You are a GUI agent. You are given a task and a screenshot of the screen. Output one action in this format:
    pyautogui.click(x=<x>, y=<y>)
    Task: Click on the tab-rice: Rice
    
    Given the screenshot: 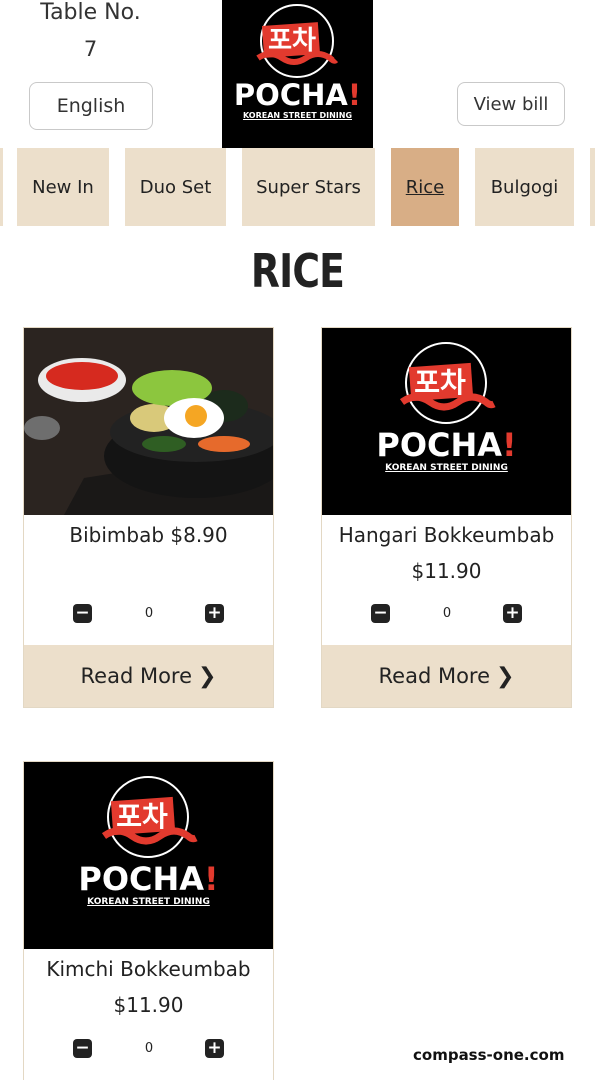 What is the action you would take?
    pyautogui.click(x=425, y=187)
    